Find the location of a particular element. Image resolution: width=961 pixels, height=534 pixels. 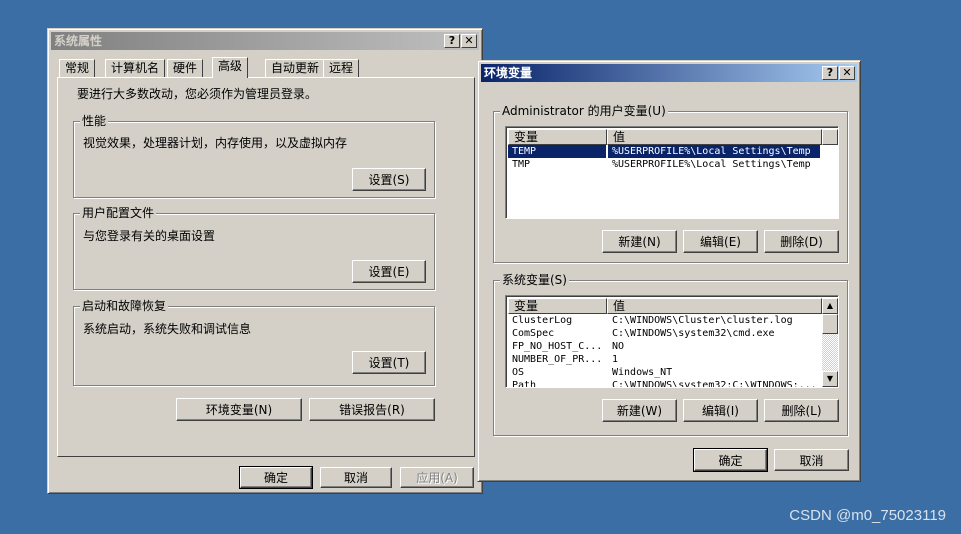

performance-group: 性能 视觉效果，处理器计划，内存使用，以及虚拟内存 设置(S) is located at coordinates (254, 156).